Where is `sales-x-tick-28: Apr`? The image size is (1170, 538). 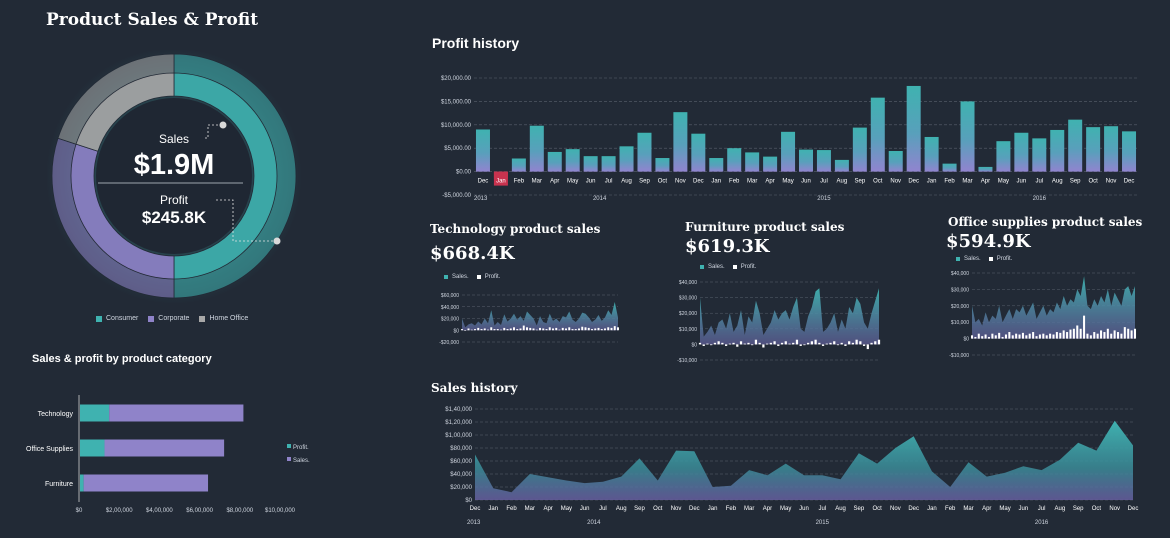 sales-x-tick-28: Apr is located at coordinates (986, 509).